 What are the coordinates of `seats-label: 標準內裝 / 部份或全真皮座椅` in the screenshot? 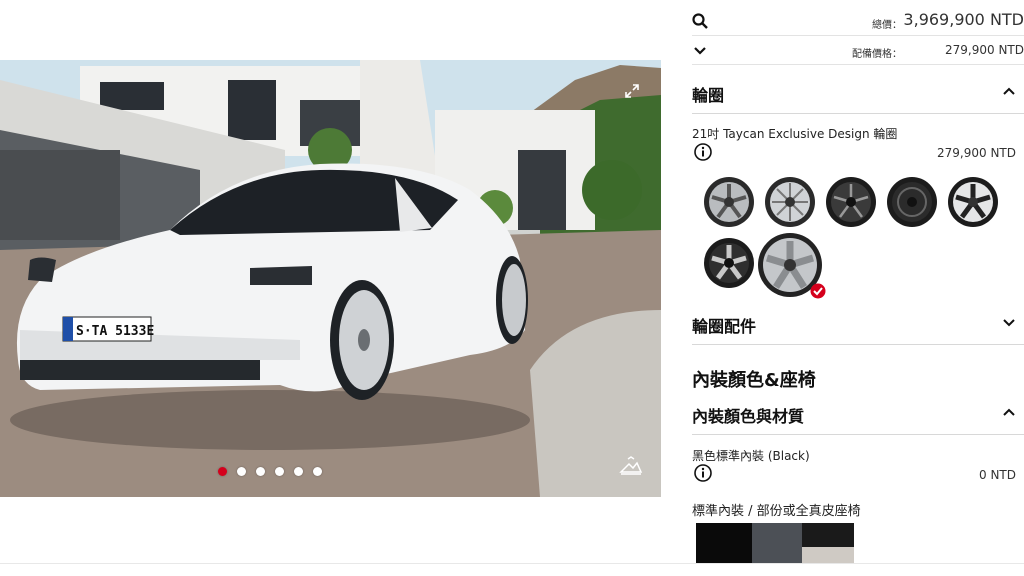 It's located at (776, 511).